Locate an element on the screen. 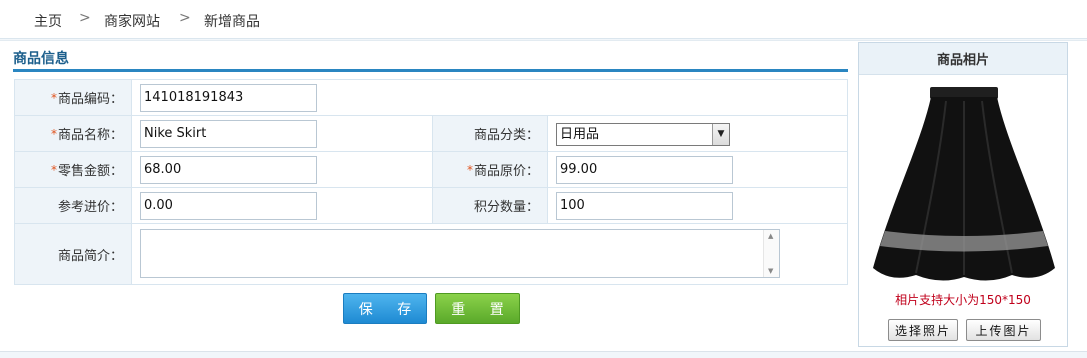  code-label: 商品编码： is located at coordinates (90, 99).